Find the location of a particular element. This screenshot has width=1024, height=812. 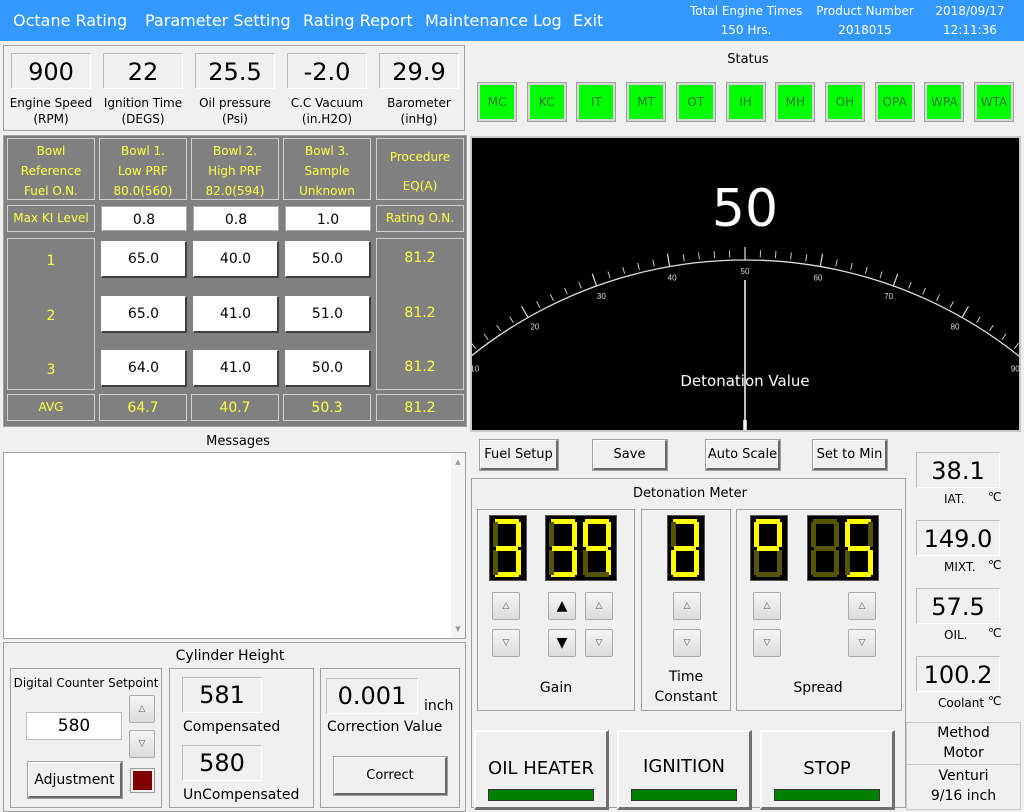

save-button: Save is located at coordinates (630, 455).